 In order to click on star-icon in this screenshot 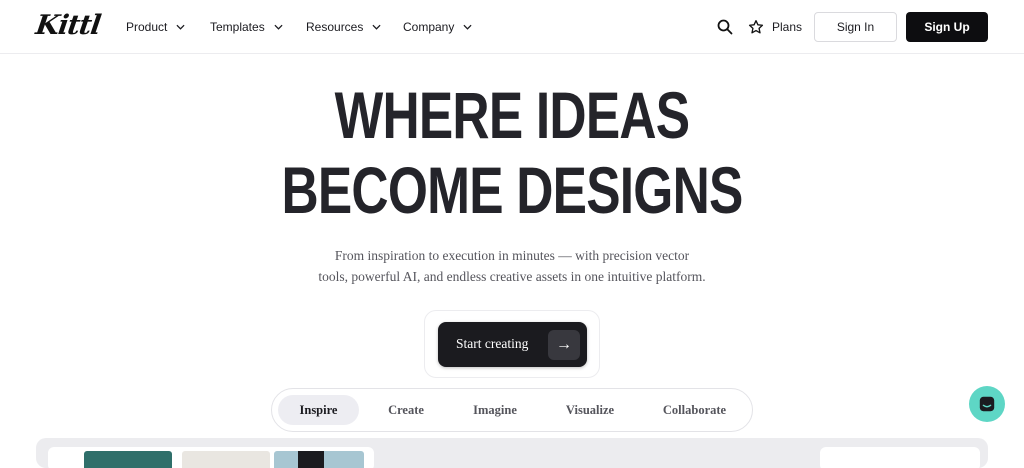, I will do `click(756, 27)`.